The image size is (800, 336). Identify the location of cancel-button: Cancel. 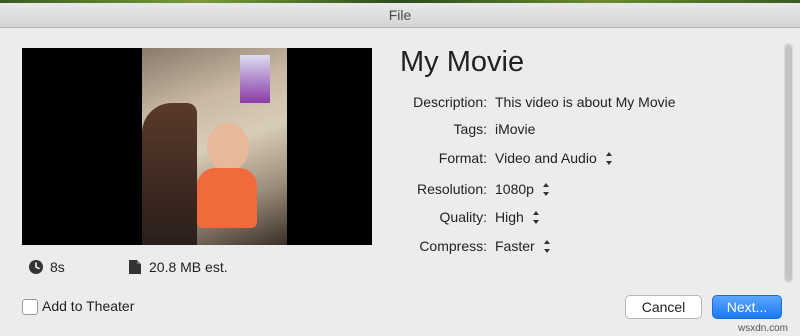
(663, 307).